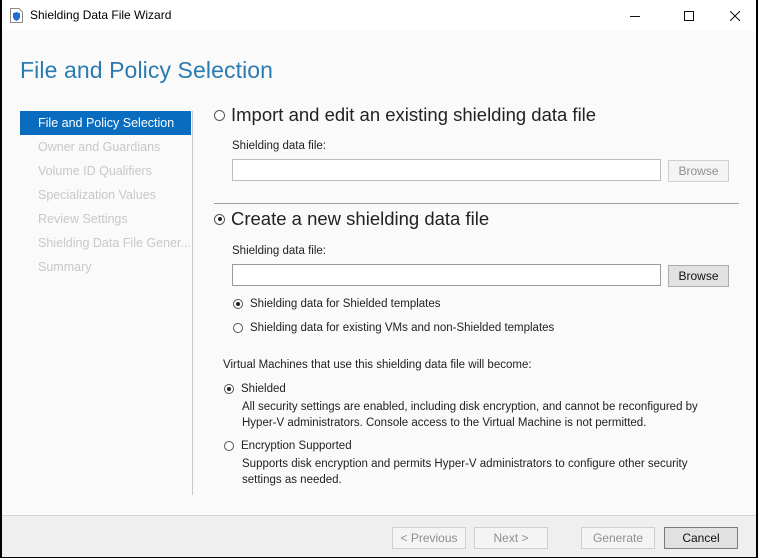 The height and width of the screenshot is (558, 758). What do you see at coordinates (379, 536) in the screenshot?
I see `wizard-footer: < Previous Next > Generate Cancel` at bounding box center [379, 536].